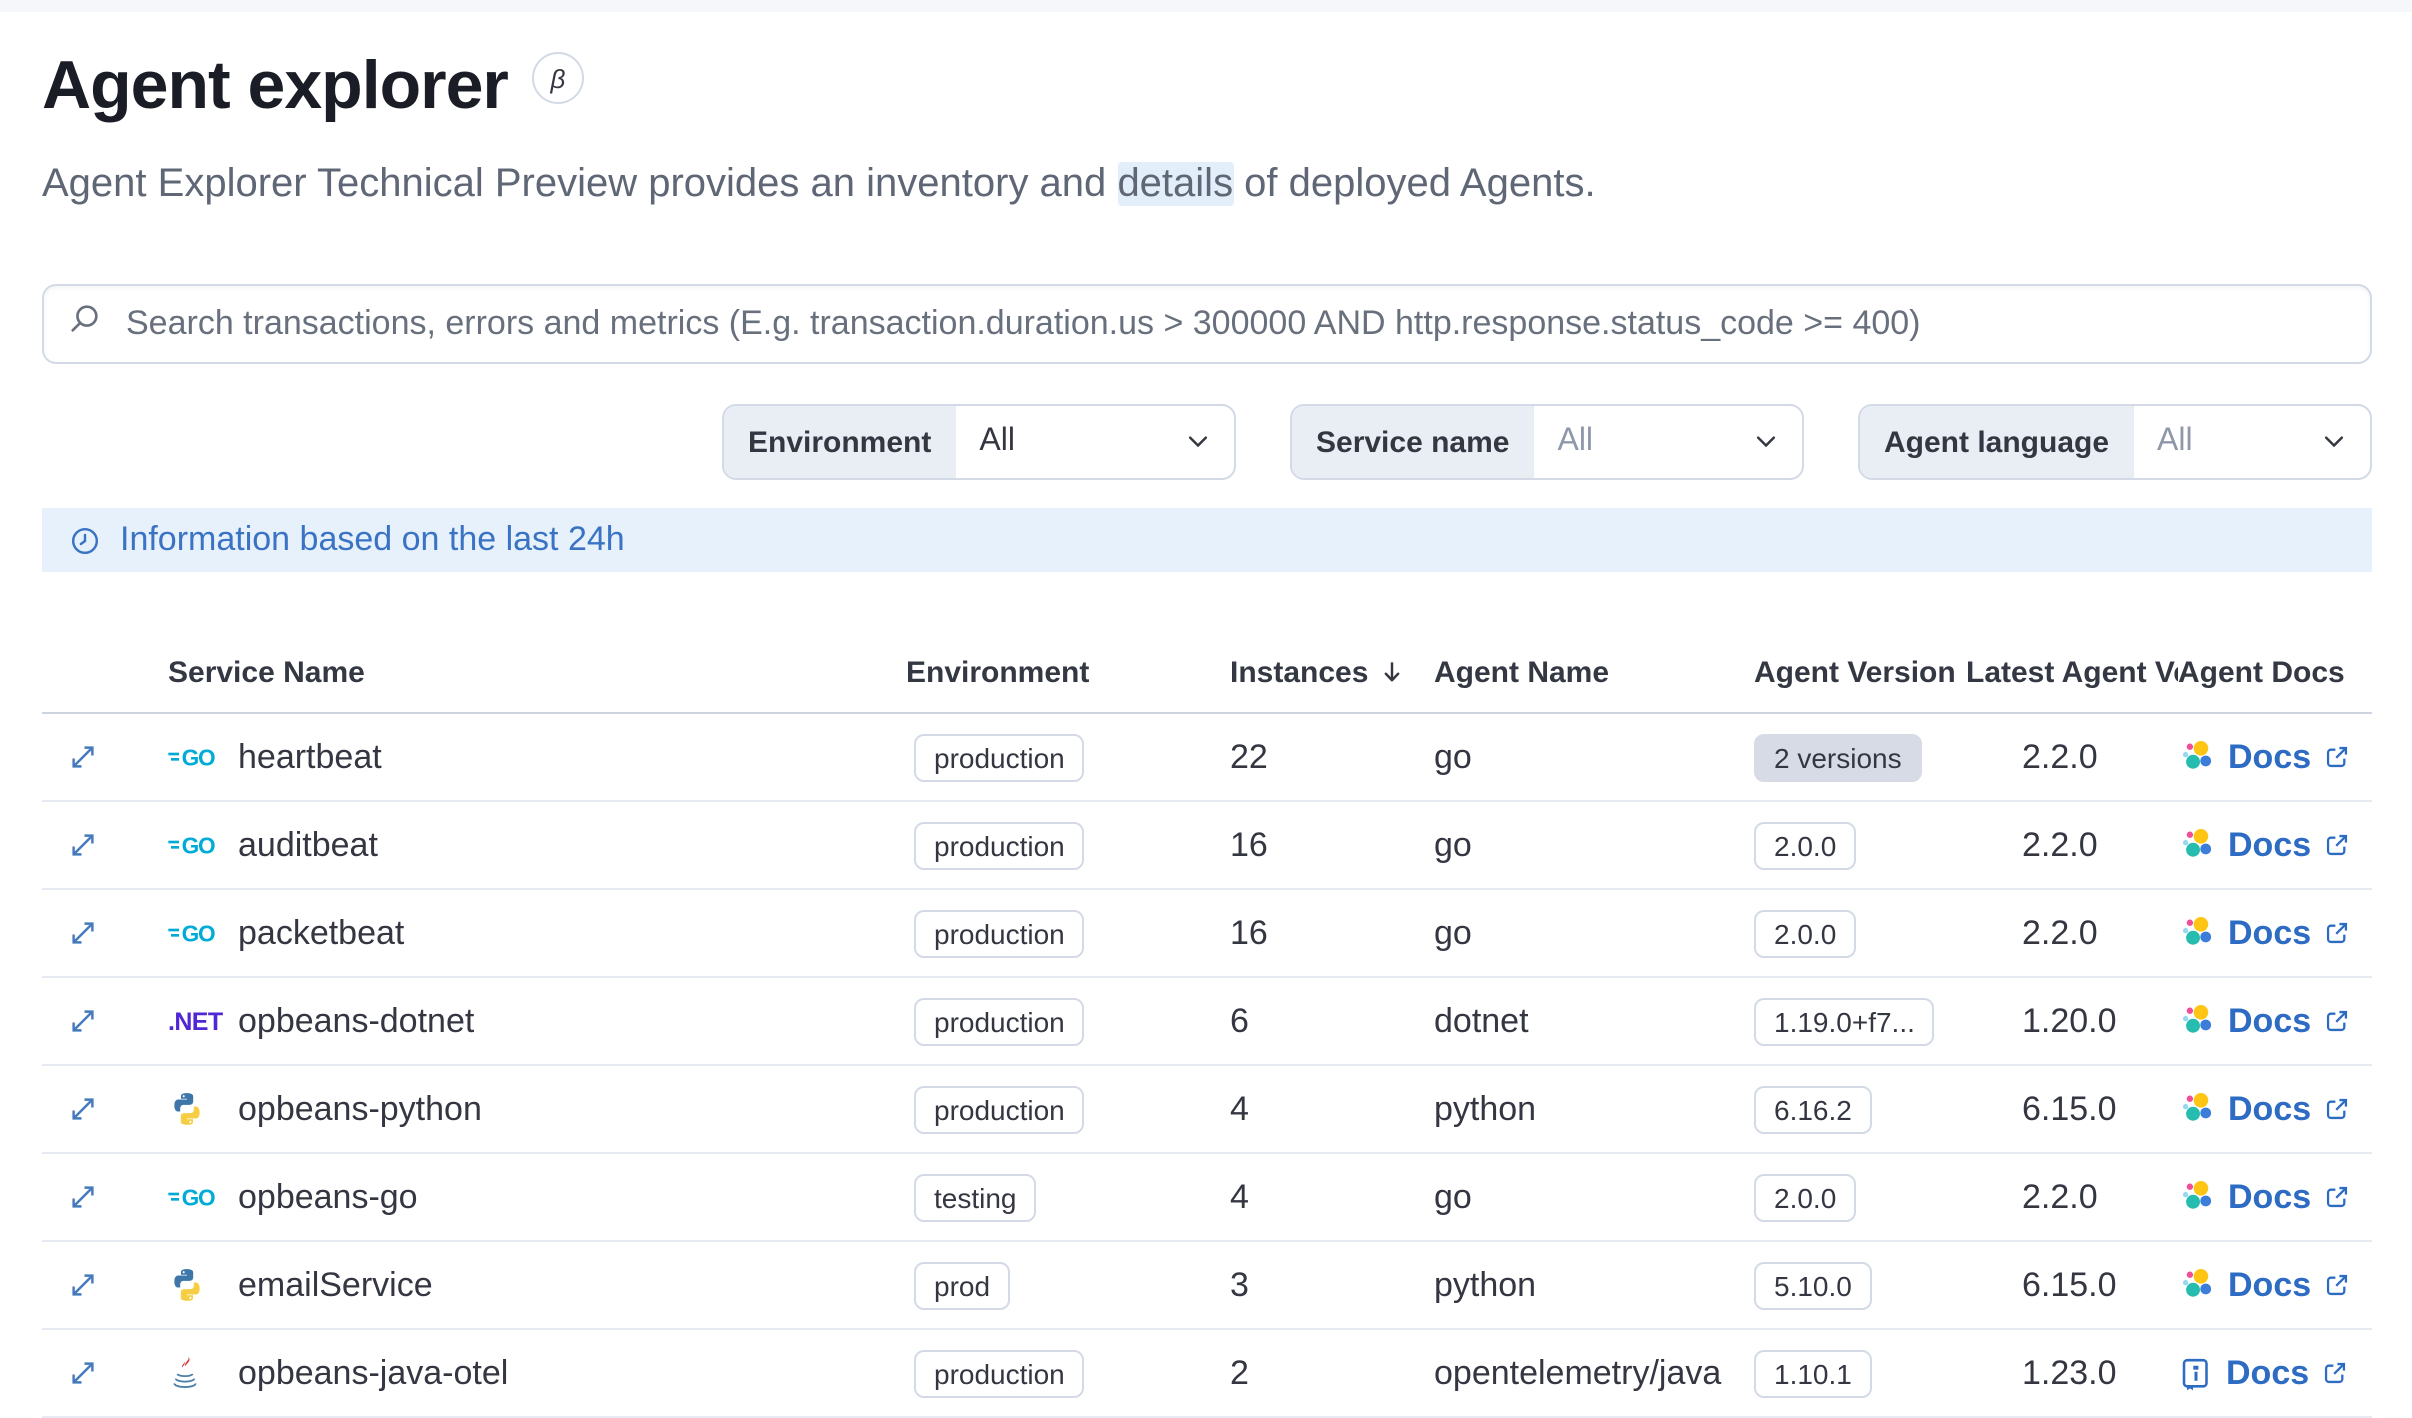 This screenshot has width=2412, height=1418. I want to click on environment-filter-label: Environment, so click(840, 442).